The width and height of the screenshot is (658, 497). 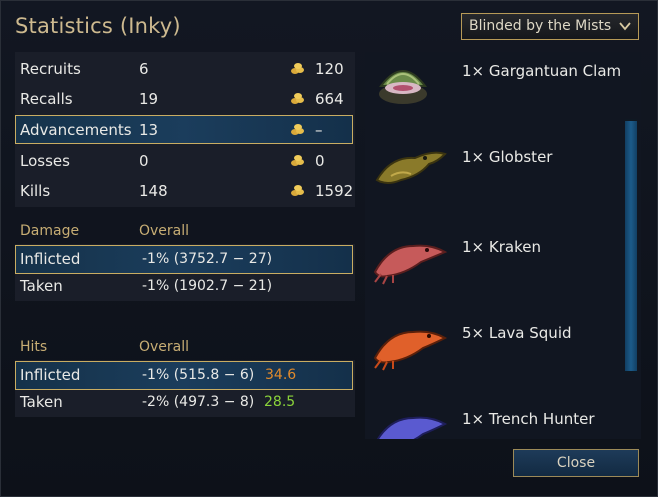 I want to click on unit-item-trench-hunter: 1× Trench Hunter, so click(x=495, y=415).